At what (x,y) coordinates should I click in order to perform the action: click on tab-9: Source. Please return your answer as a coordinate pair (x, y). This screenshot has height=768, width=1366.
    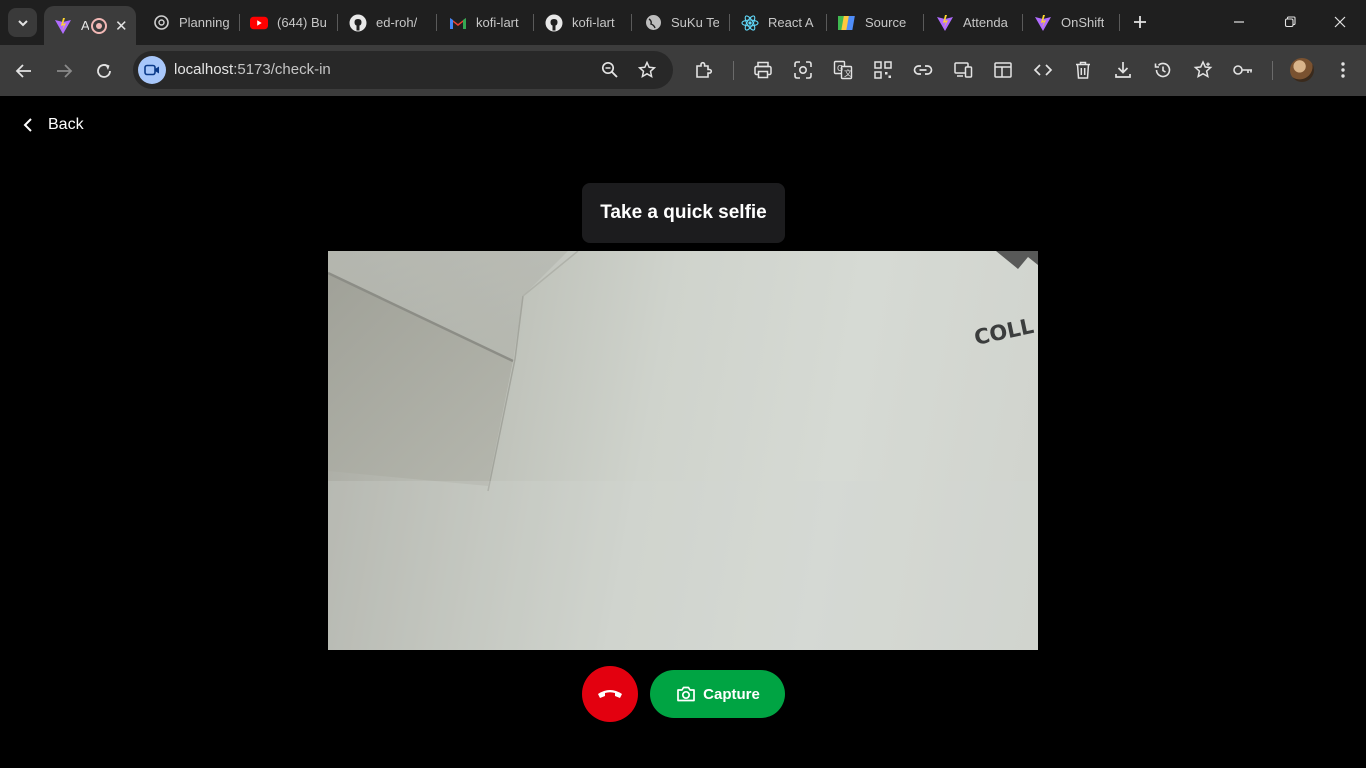
    Looking at the image, I should click on (876, 22).